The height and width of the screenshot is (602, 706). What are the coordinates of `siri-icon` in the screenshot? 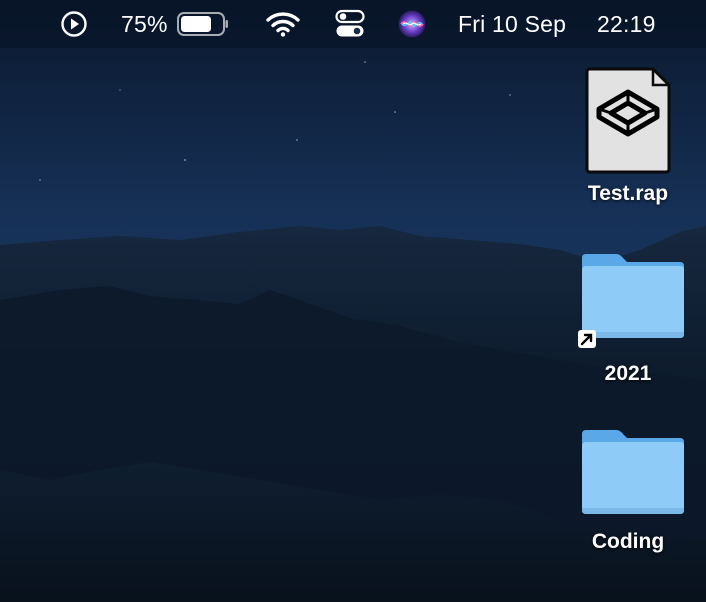 It's located at (412, 24).